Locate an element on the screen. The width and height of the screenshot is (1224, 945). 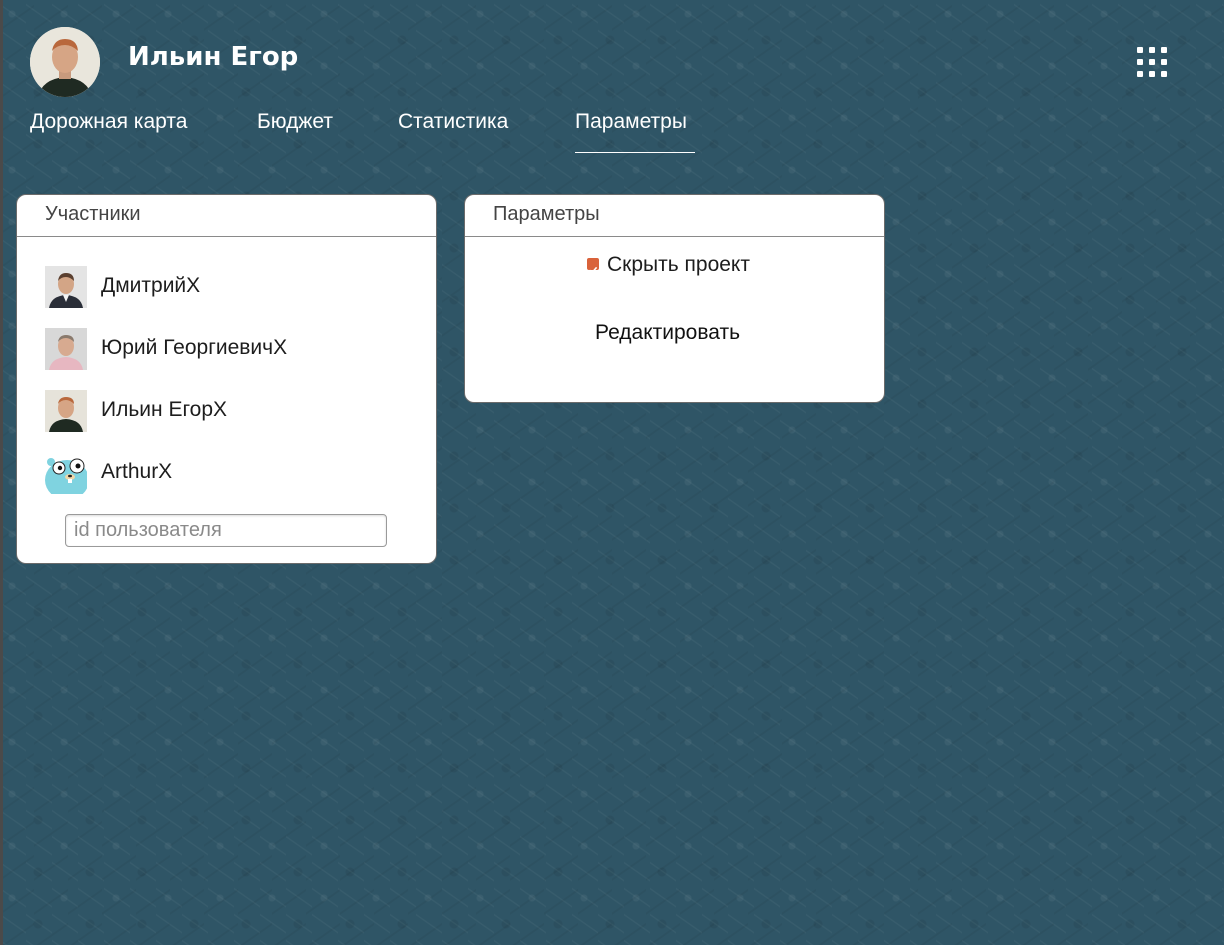
user-id-input is located at coordinates (226, 530).